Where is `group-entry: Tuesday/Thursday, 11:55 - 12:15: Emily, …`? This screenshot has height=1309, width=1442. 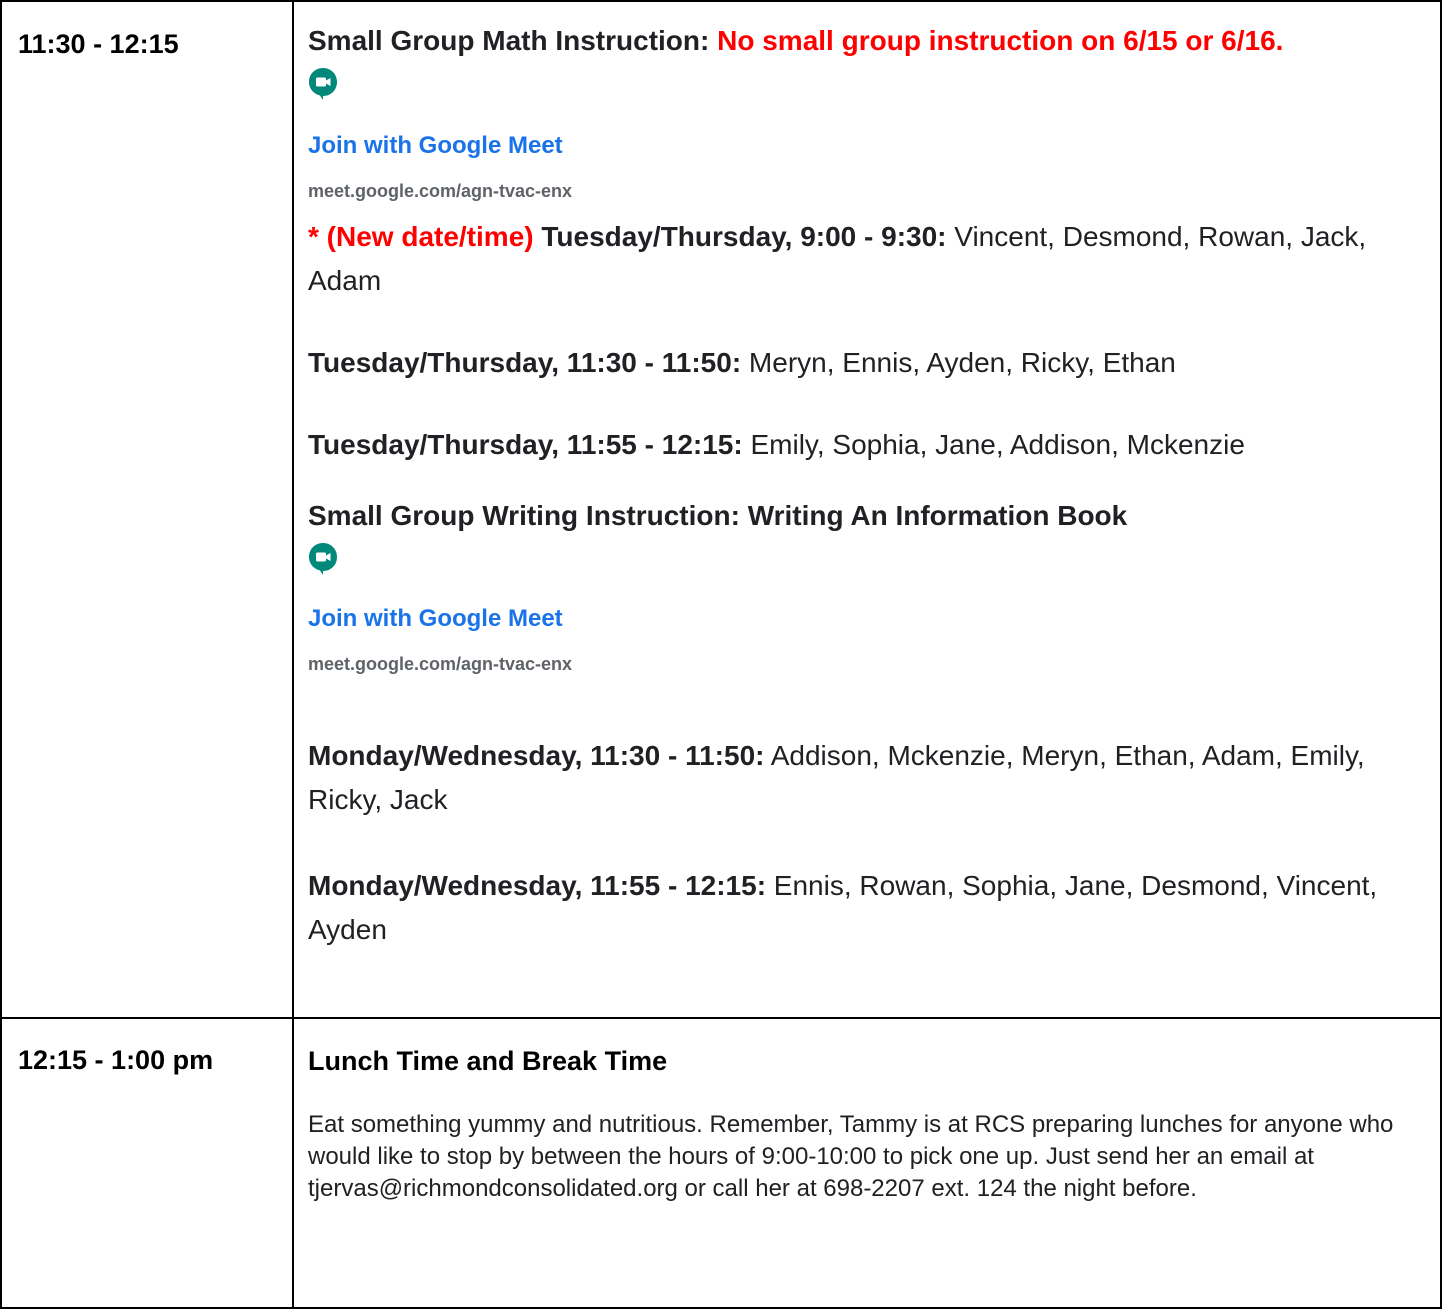
group-entry: Tuesday/Thursday, 11:55 - 12:15: Emily, … is located at coordinates (869, 445).